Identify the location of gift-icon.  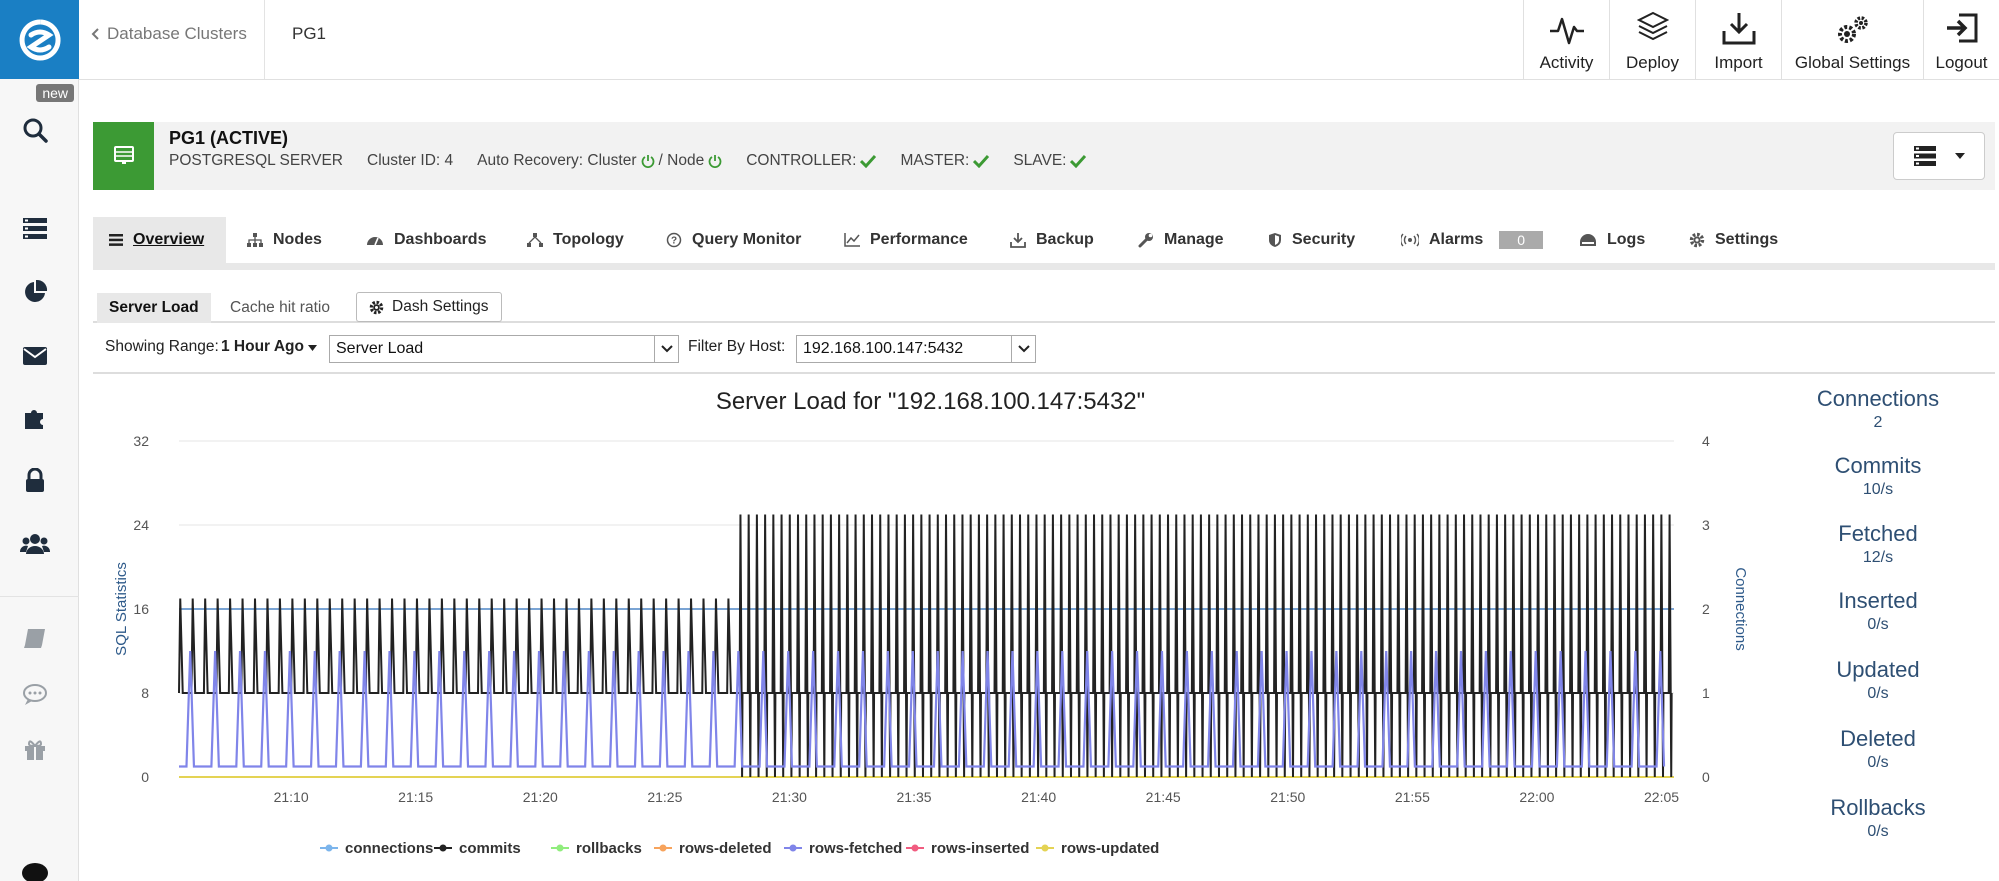
(35, 750).